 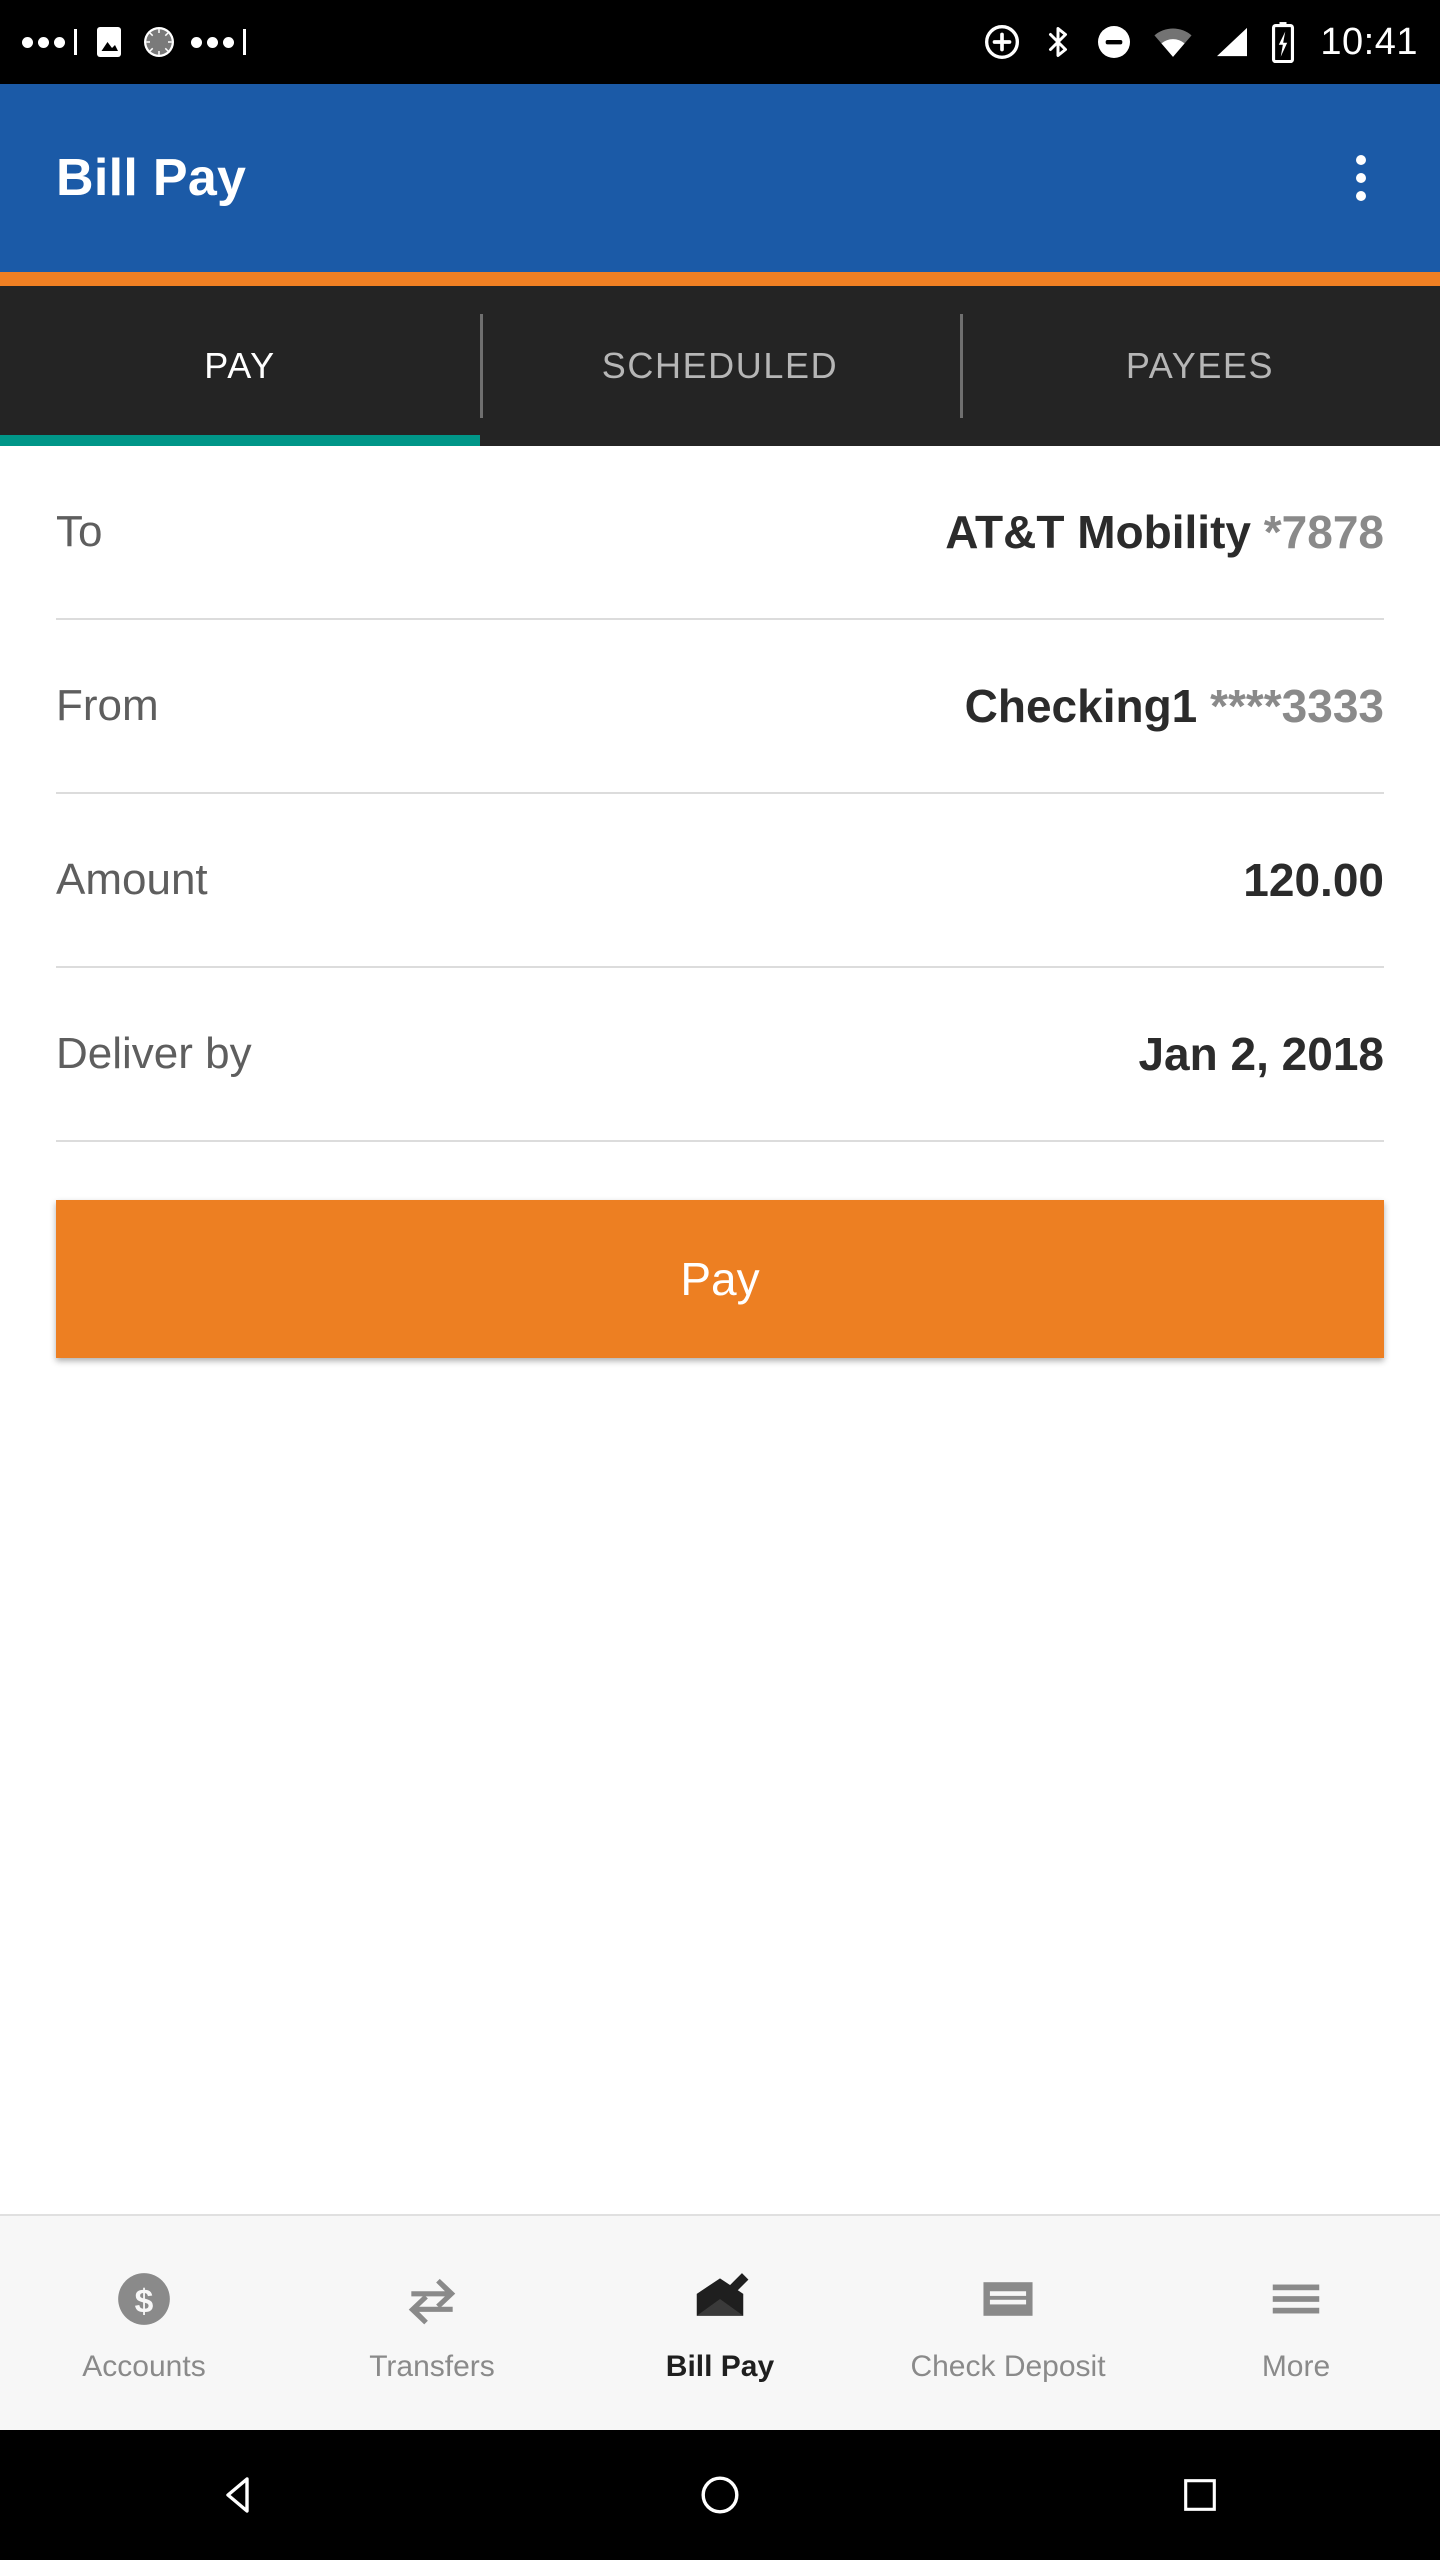 What do you see at coordinates (1296, 2299) in the screenshot?
I see `hamburger-icon` at bounding box center [1296, 2299].